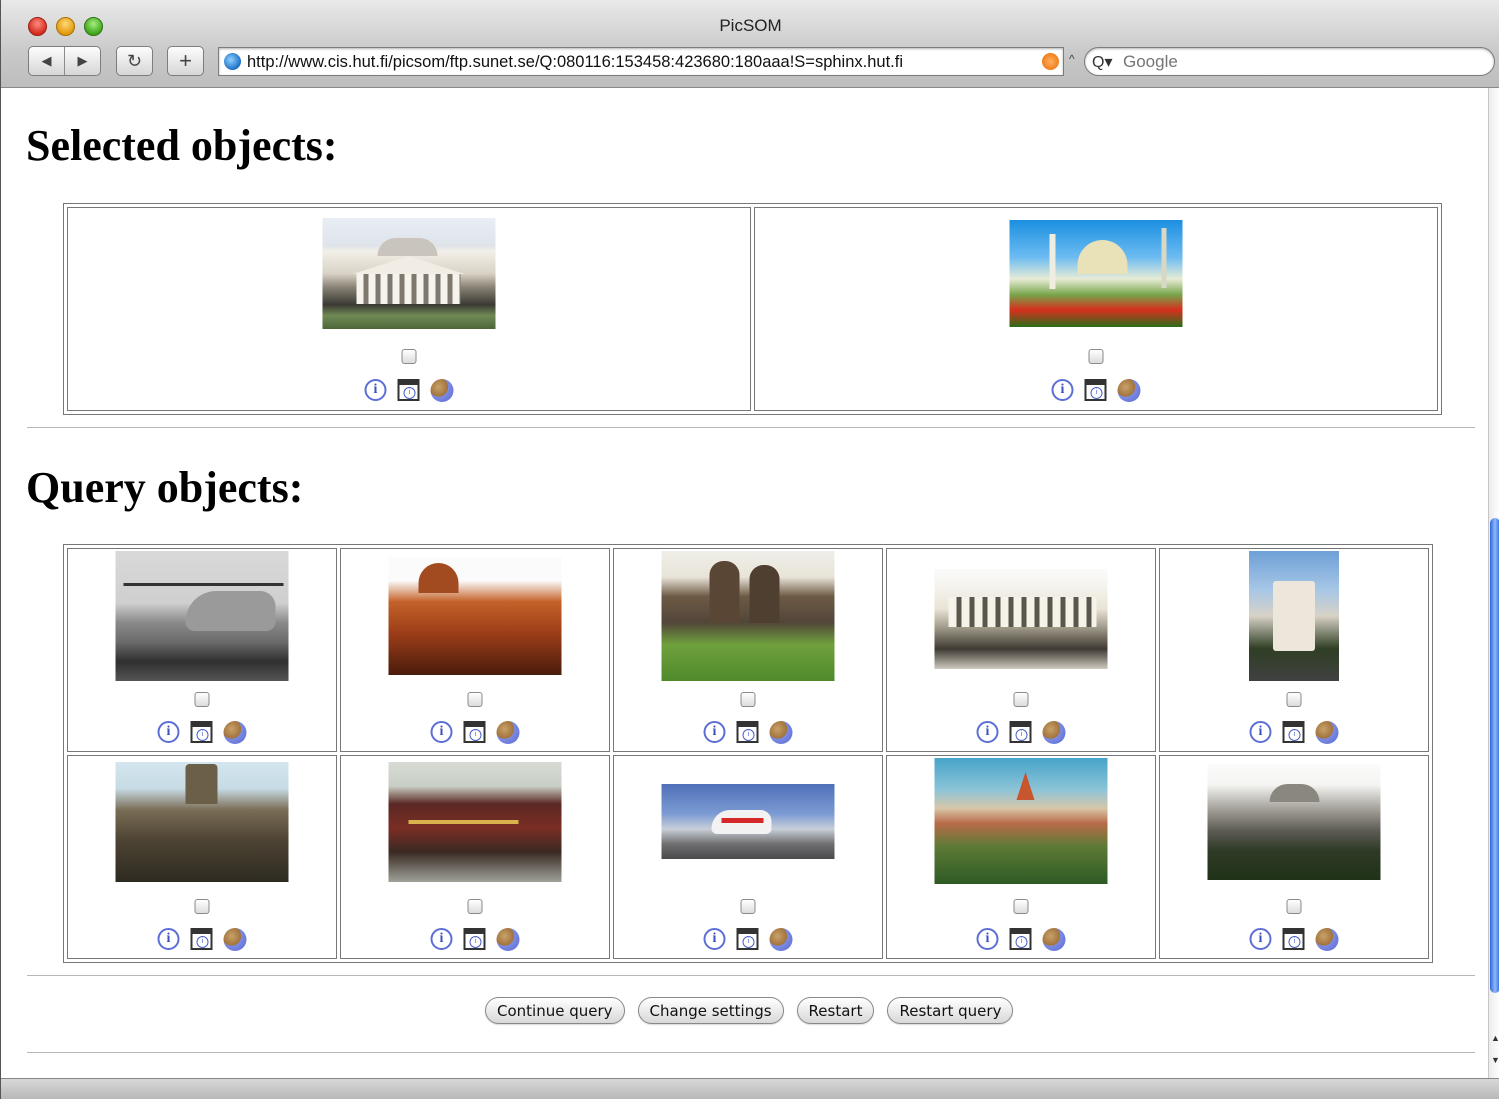  What do you see at coordinates (1050, 61) in the screenshot?
I see `subscribe-icon` at bounding box center [1050, 61].